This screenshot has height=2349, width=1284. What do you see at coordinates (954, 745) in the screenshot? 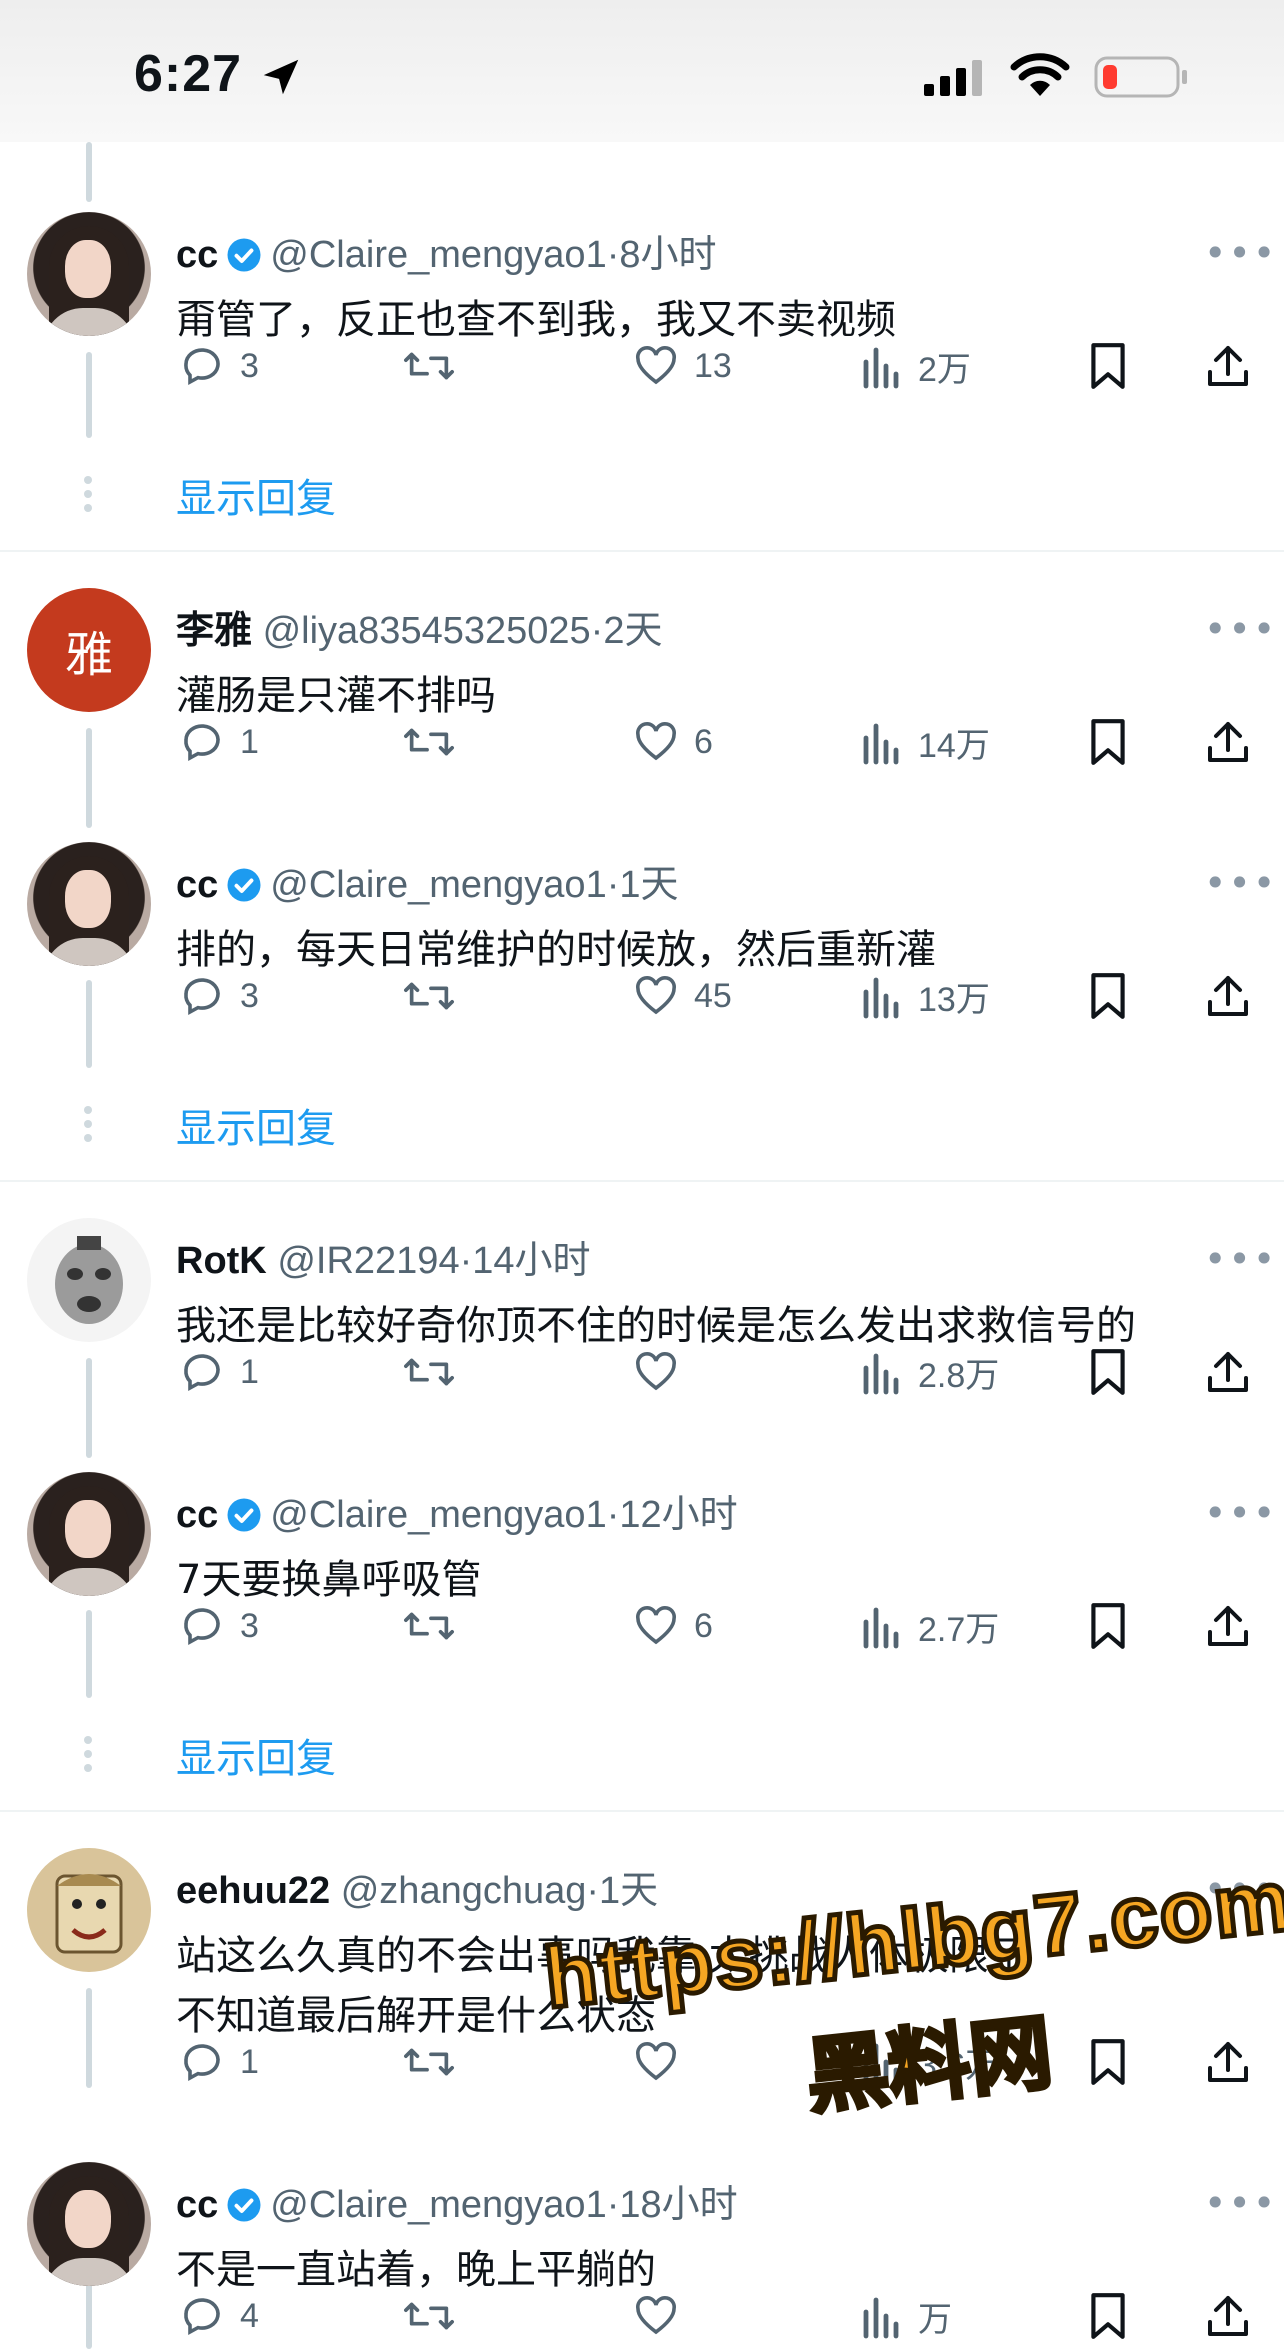
I see `view-count: 14万` at bounding box center [954, 745].